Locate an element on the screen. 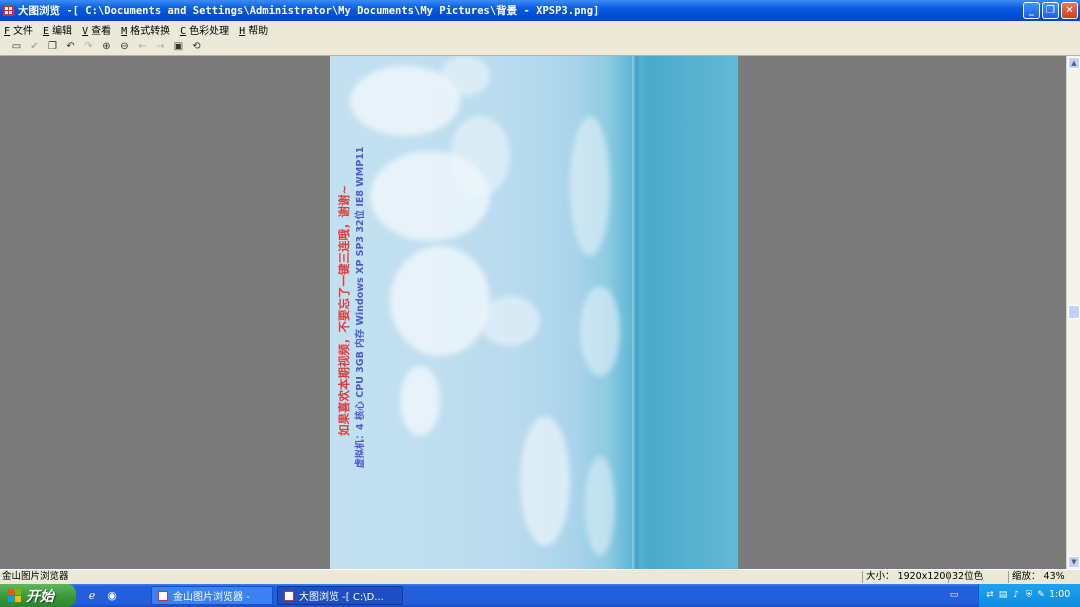  scroll-thumb is located at coordinates (1074, 312).